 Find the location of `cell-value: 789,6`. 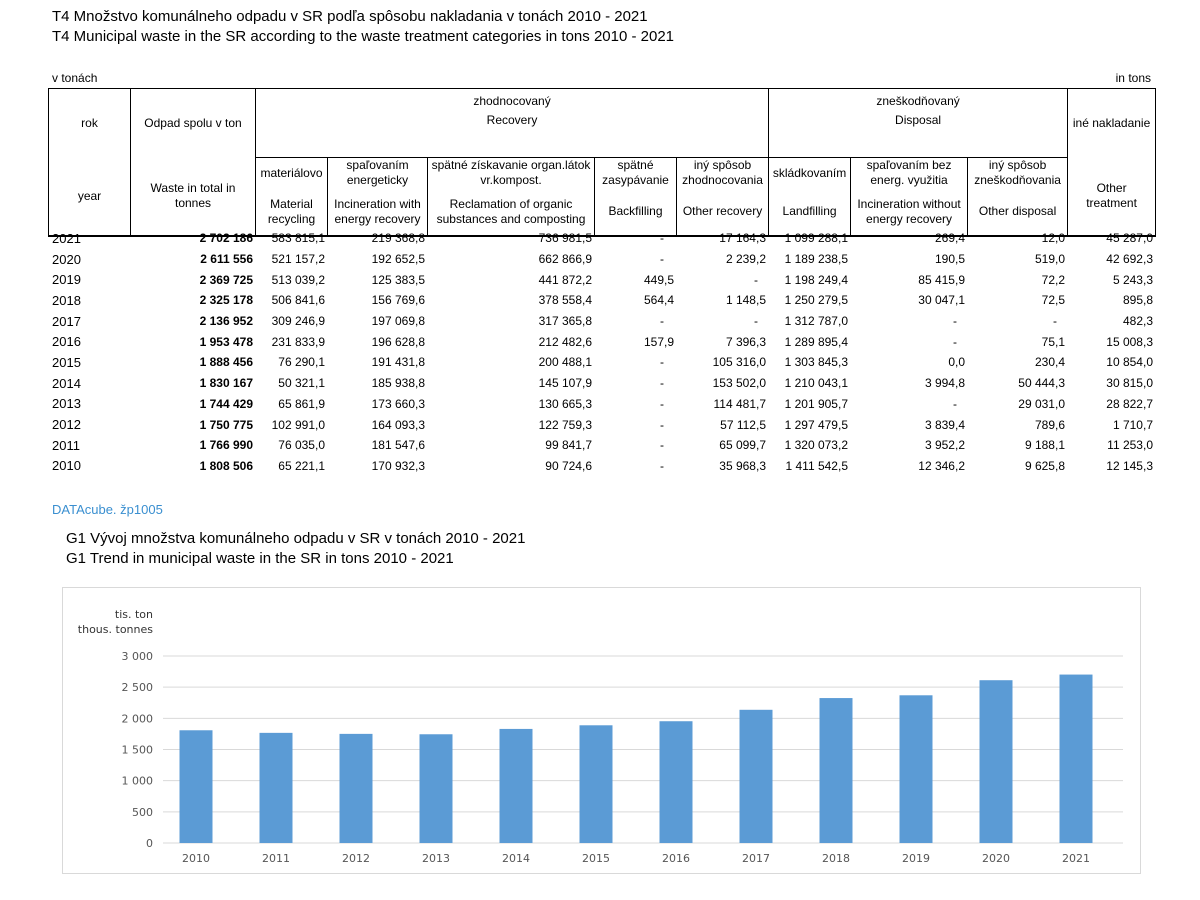

cell-value: 789,6 is located at coordinates (1049, 424).